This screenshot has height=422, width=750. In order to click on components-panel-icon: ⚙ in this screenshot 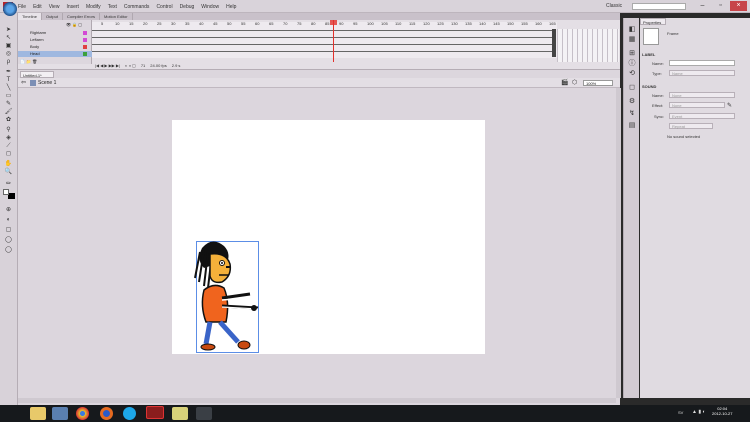, I will do `click(632, 101)`.